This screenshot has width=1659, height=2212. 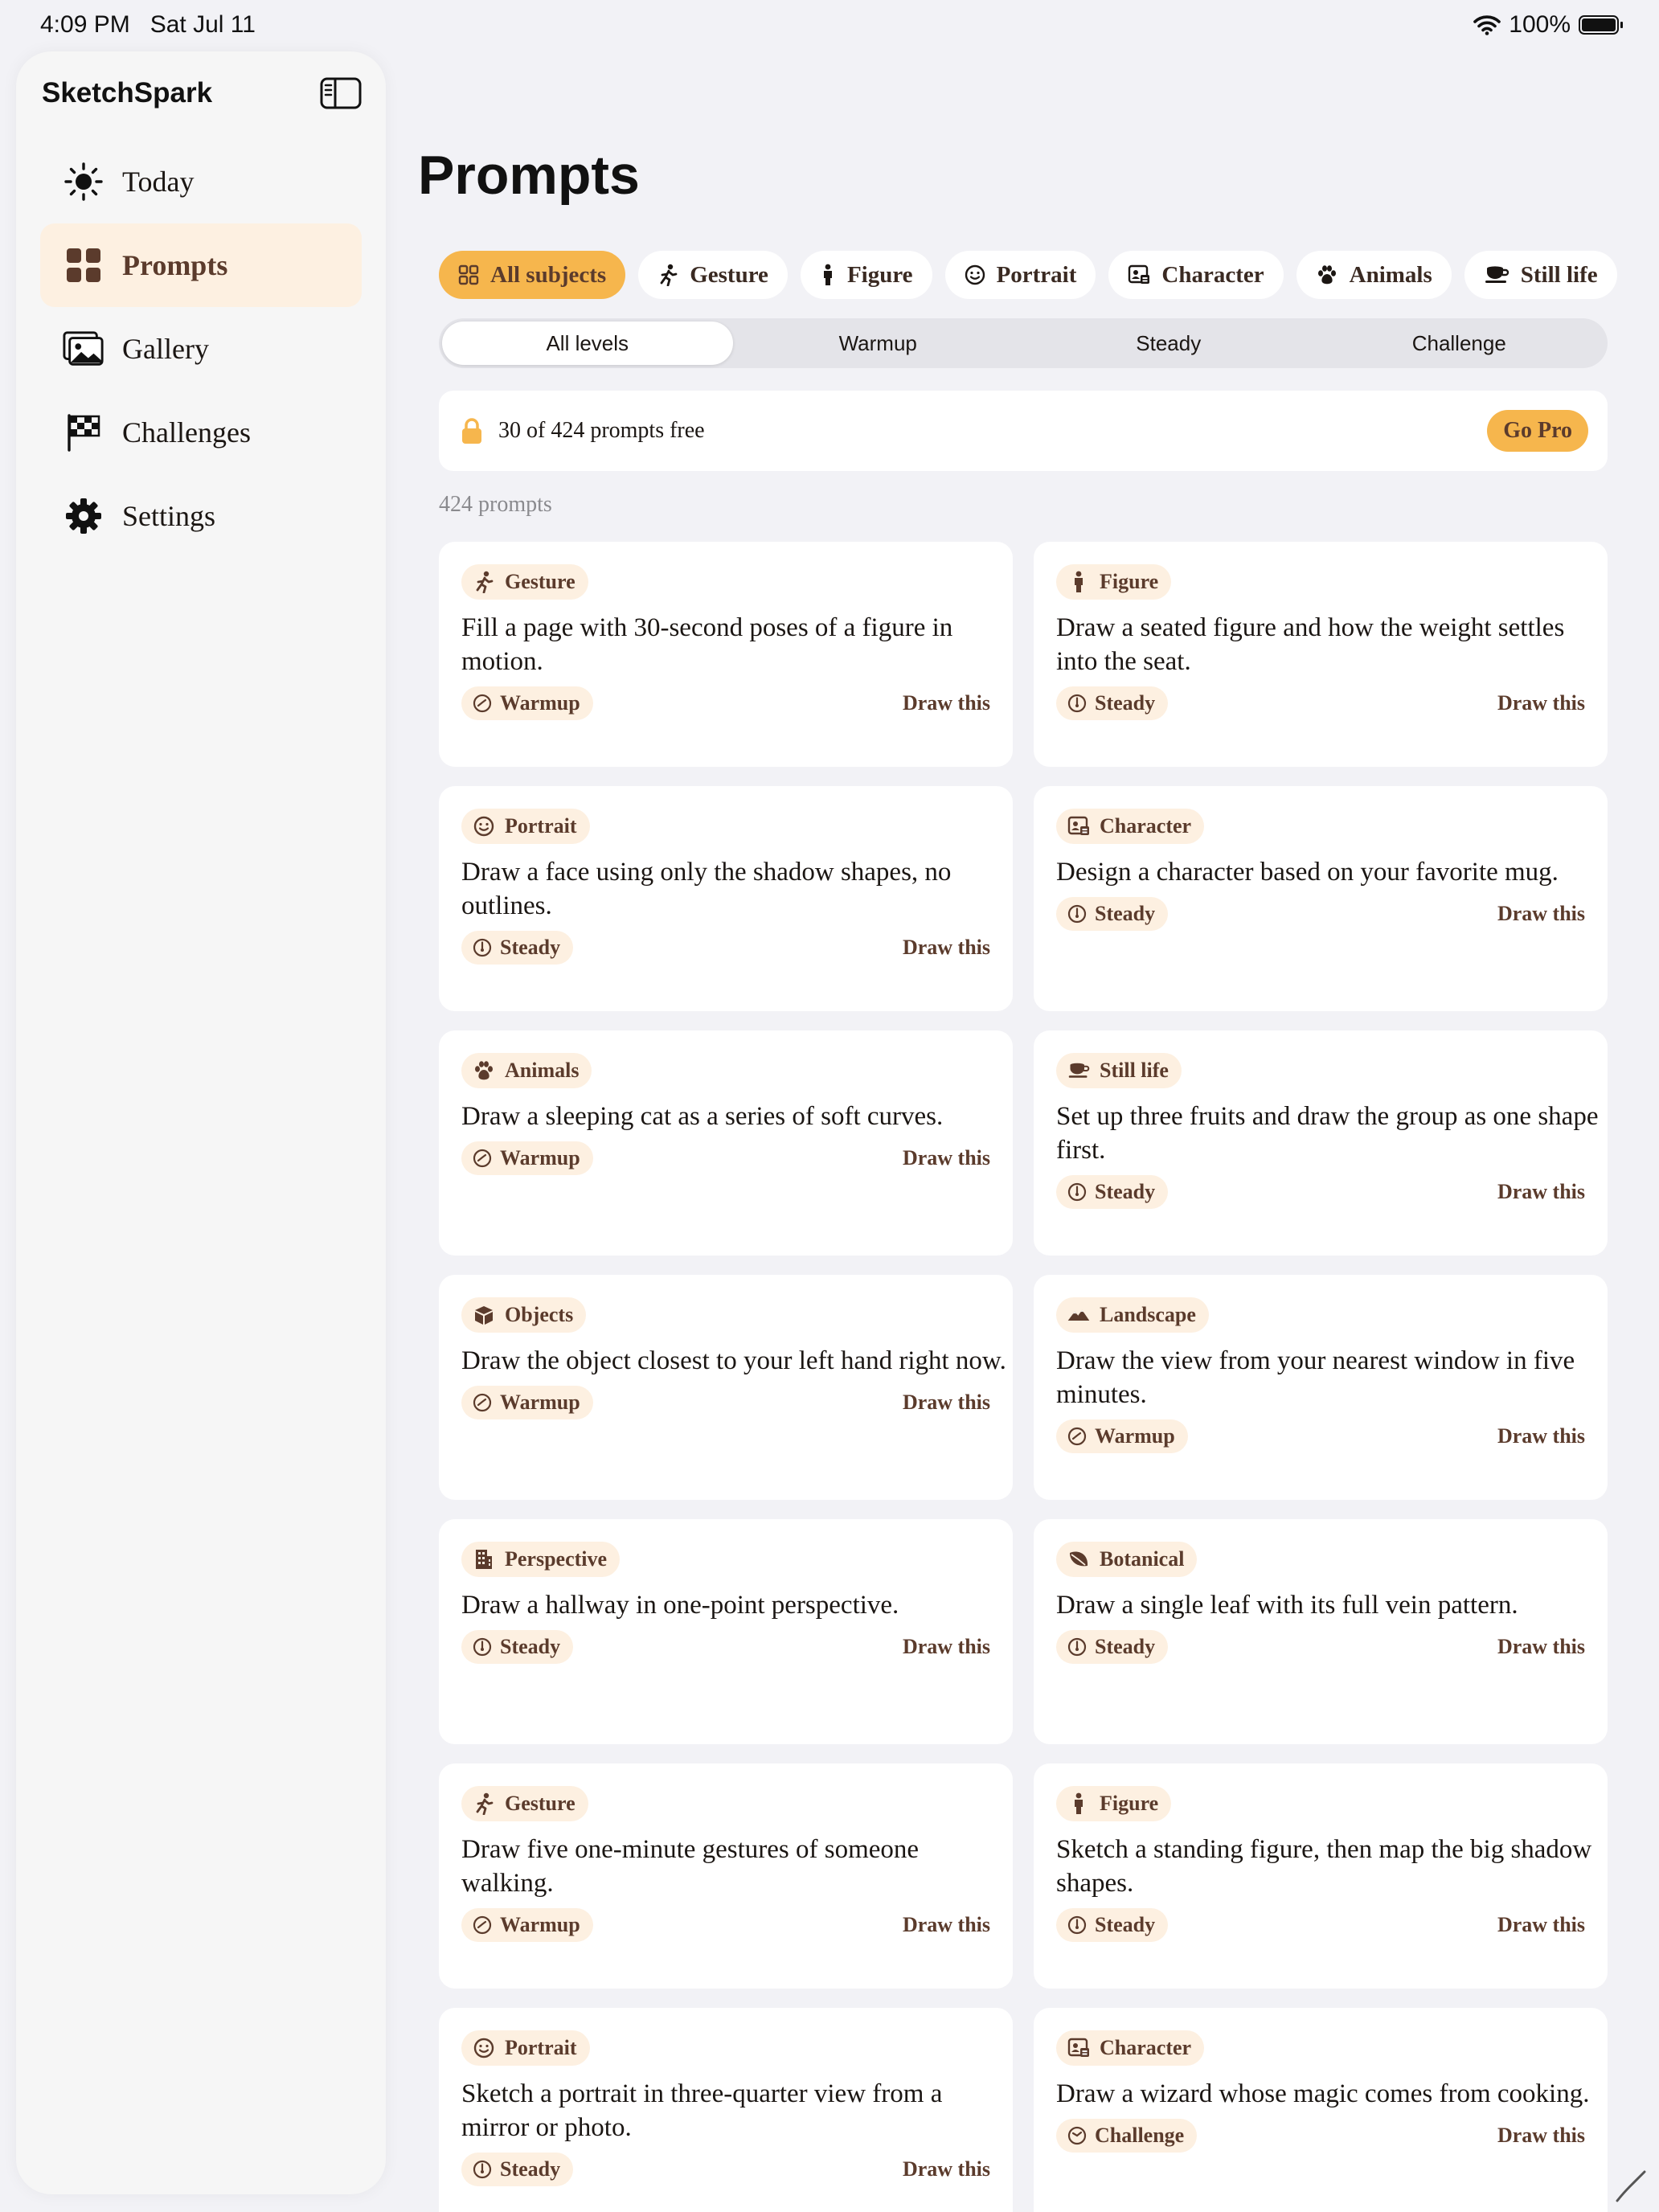 What do you see at coordinates (1142, 1559) in the screenshot?
I see `subject-tag-label: Botanical` at bounding box center [1142, 1559].